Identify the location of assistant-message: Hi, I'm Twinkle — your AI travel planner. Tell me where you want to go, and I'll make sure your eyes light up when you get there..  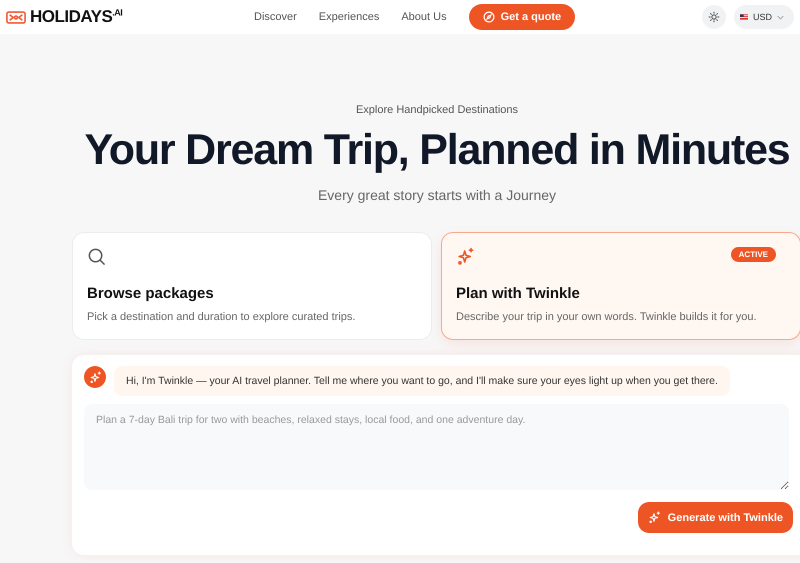
(422, 381).